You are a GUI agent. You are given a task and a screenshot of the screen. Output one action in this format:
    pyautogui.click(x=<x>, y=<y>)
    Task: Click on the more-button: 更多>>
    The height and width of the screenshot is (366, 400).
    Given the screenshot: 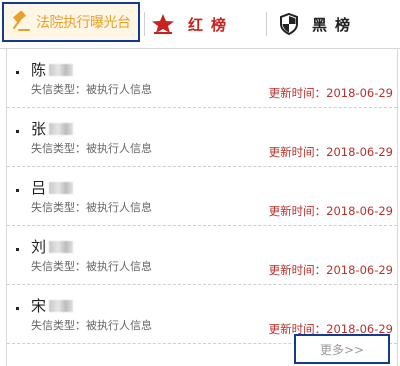 What is the action you would take?
    pyautogui.click(x=342, y=349)
    